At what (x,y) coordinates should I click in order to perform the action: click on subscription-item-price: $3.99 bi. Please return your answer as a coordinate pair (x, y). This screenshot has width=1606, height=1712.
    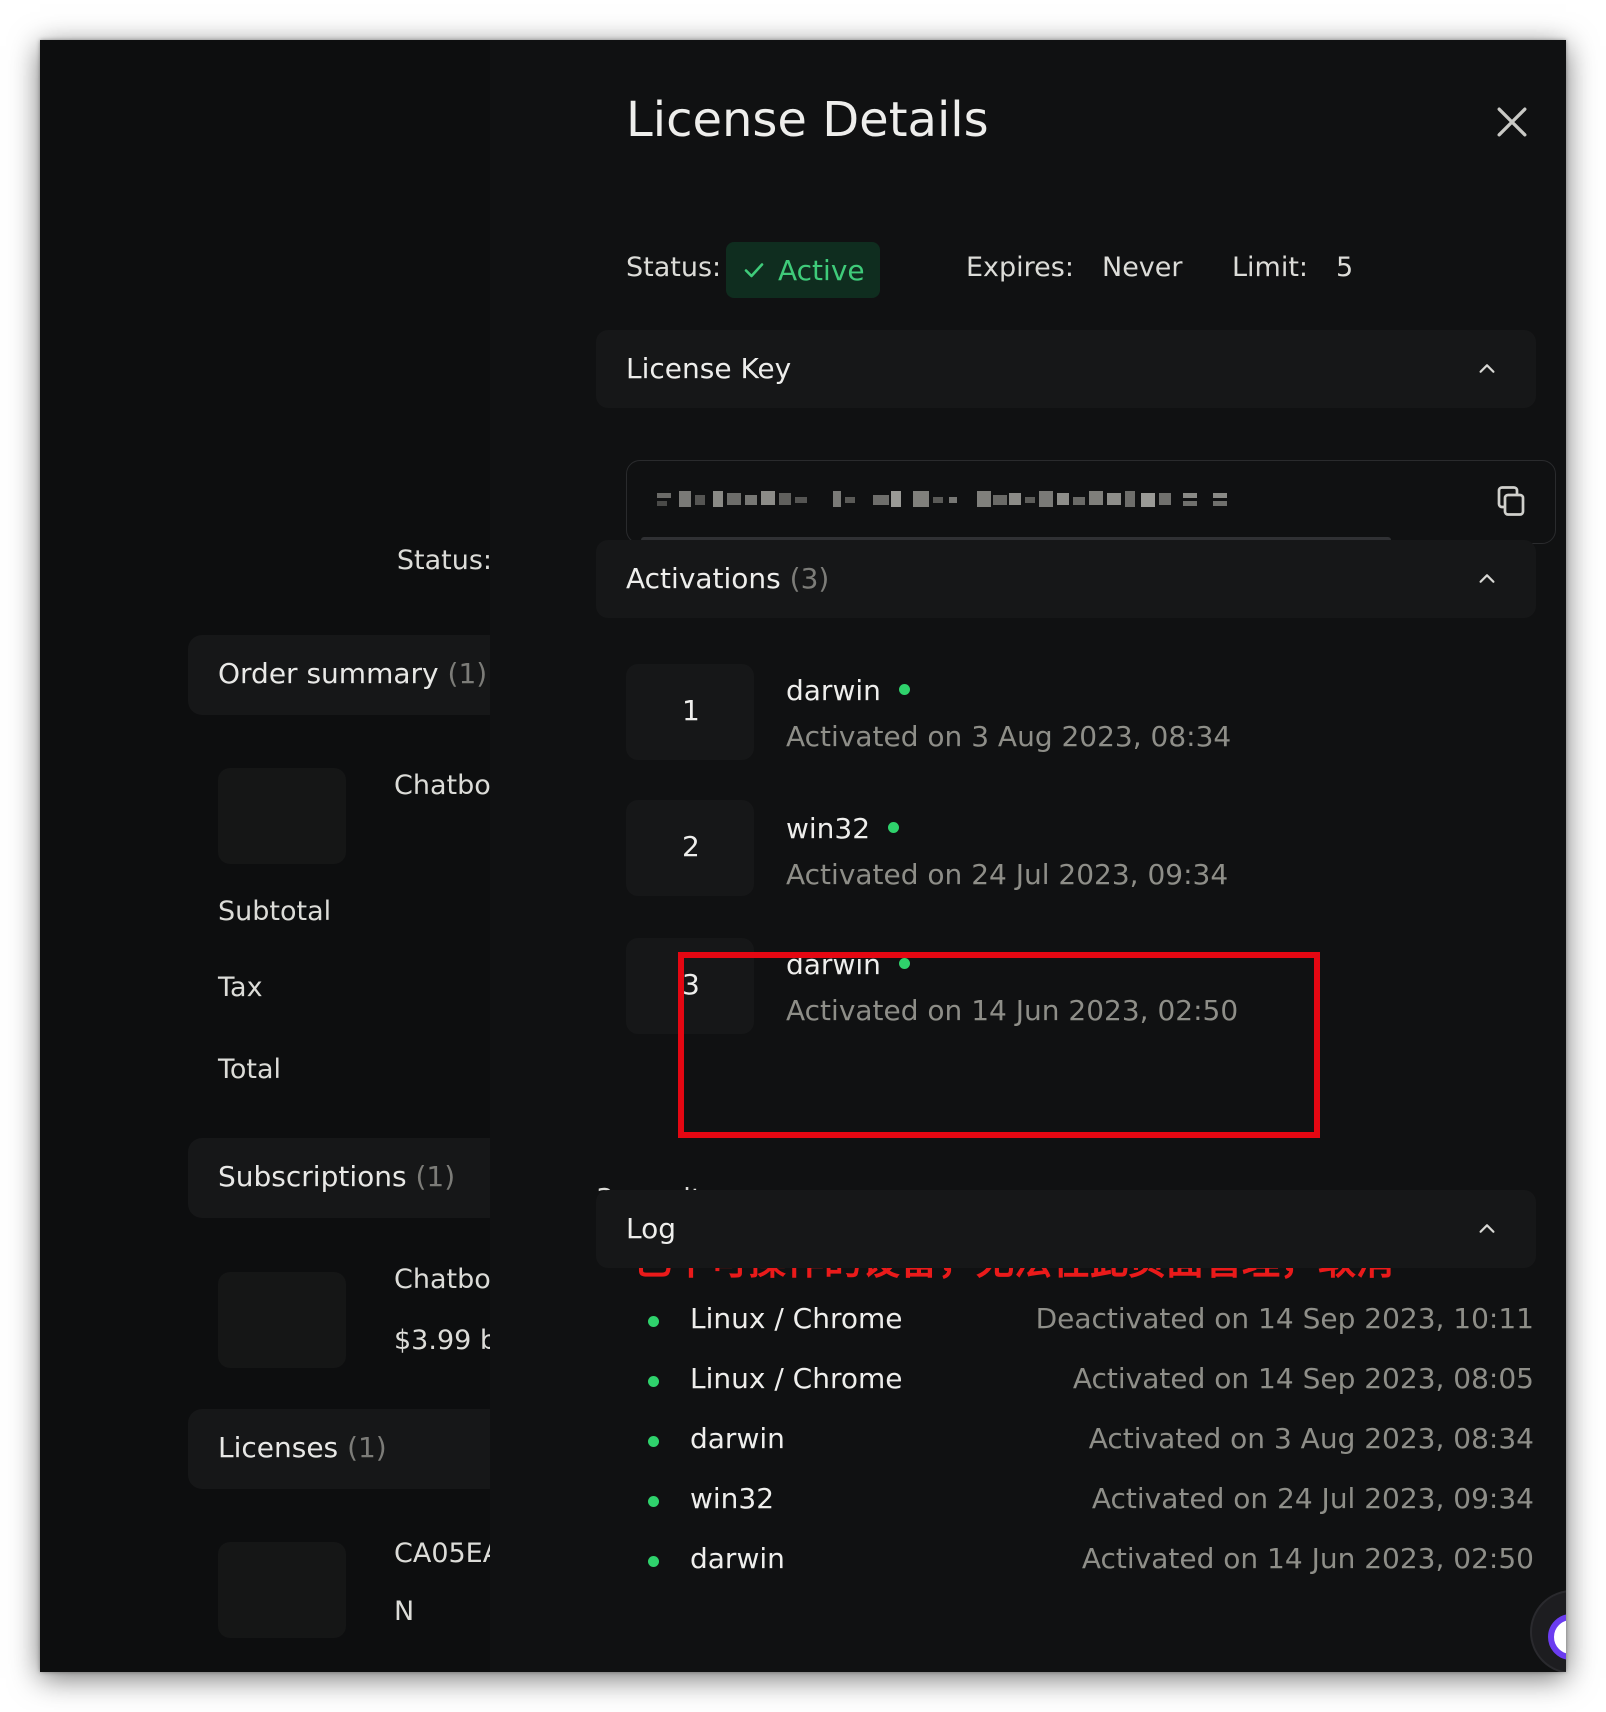
    Looking at the image, I should click on (449, 1340).